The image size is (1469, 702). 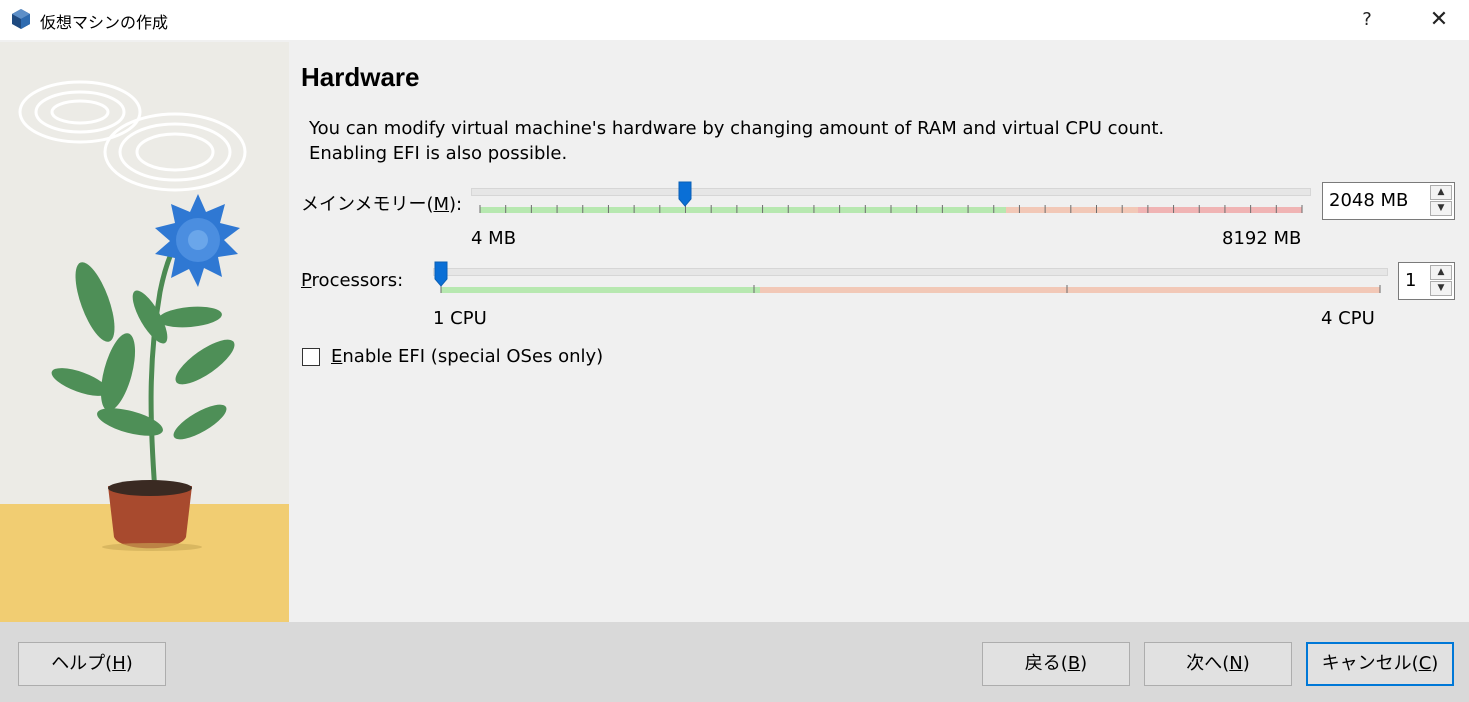 I want to click on processors-max-label: 4 CPU, so click(x=1348, y=318).